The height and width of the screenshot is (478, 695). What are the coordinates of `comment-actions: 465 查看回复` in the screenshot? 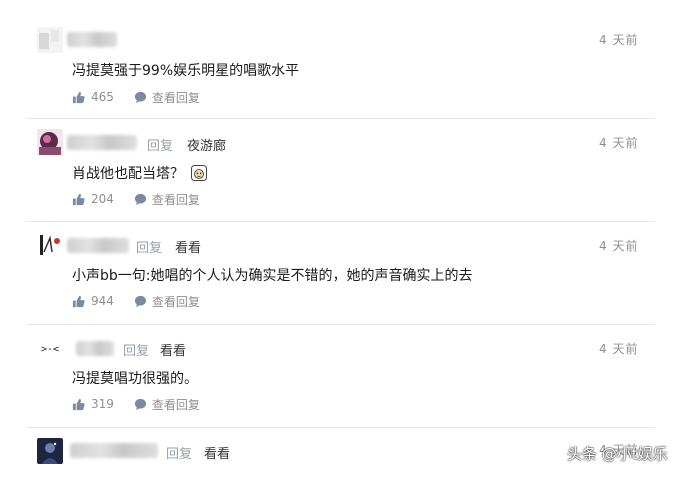 It's located at (136, 97).